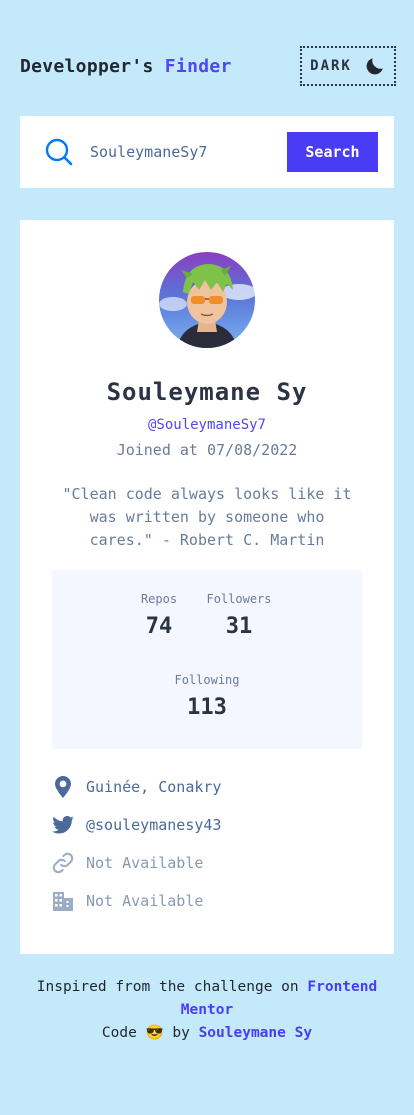 This screenshot has height=1115, width=414. What do you see at coordinates (207, 707) in the screenshot?
I see `stat-following-value: 113` at bounding box center [207, 707].